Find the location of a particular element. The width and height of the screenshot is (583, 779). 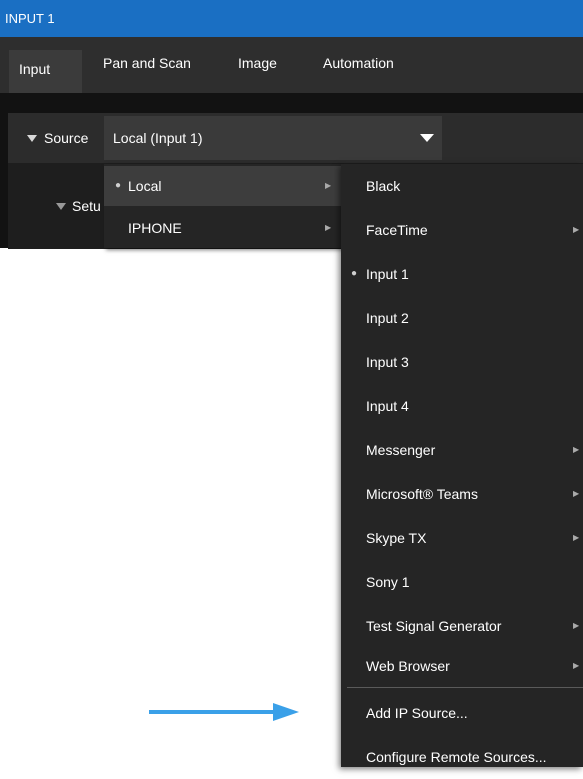

menu-item-microsoft-teams: Microsoft® Teams ▶ is located at coordinates (462, 494).